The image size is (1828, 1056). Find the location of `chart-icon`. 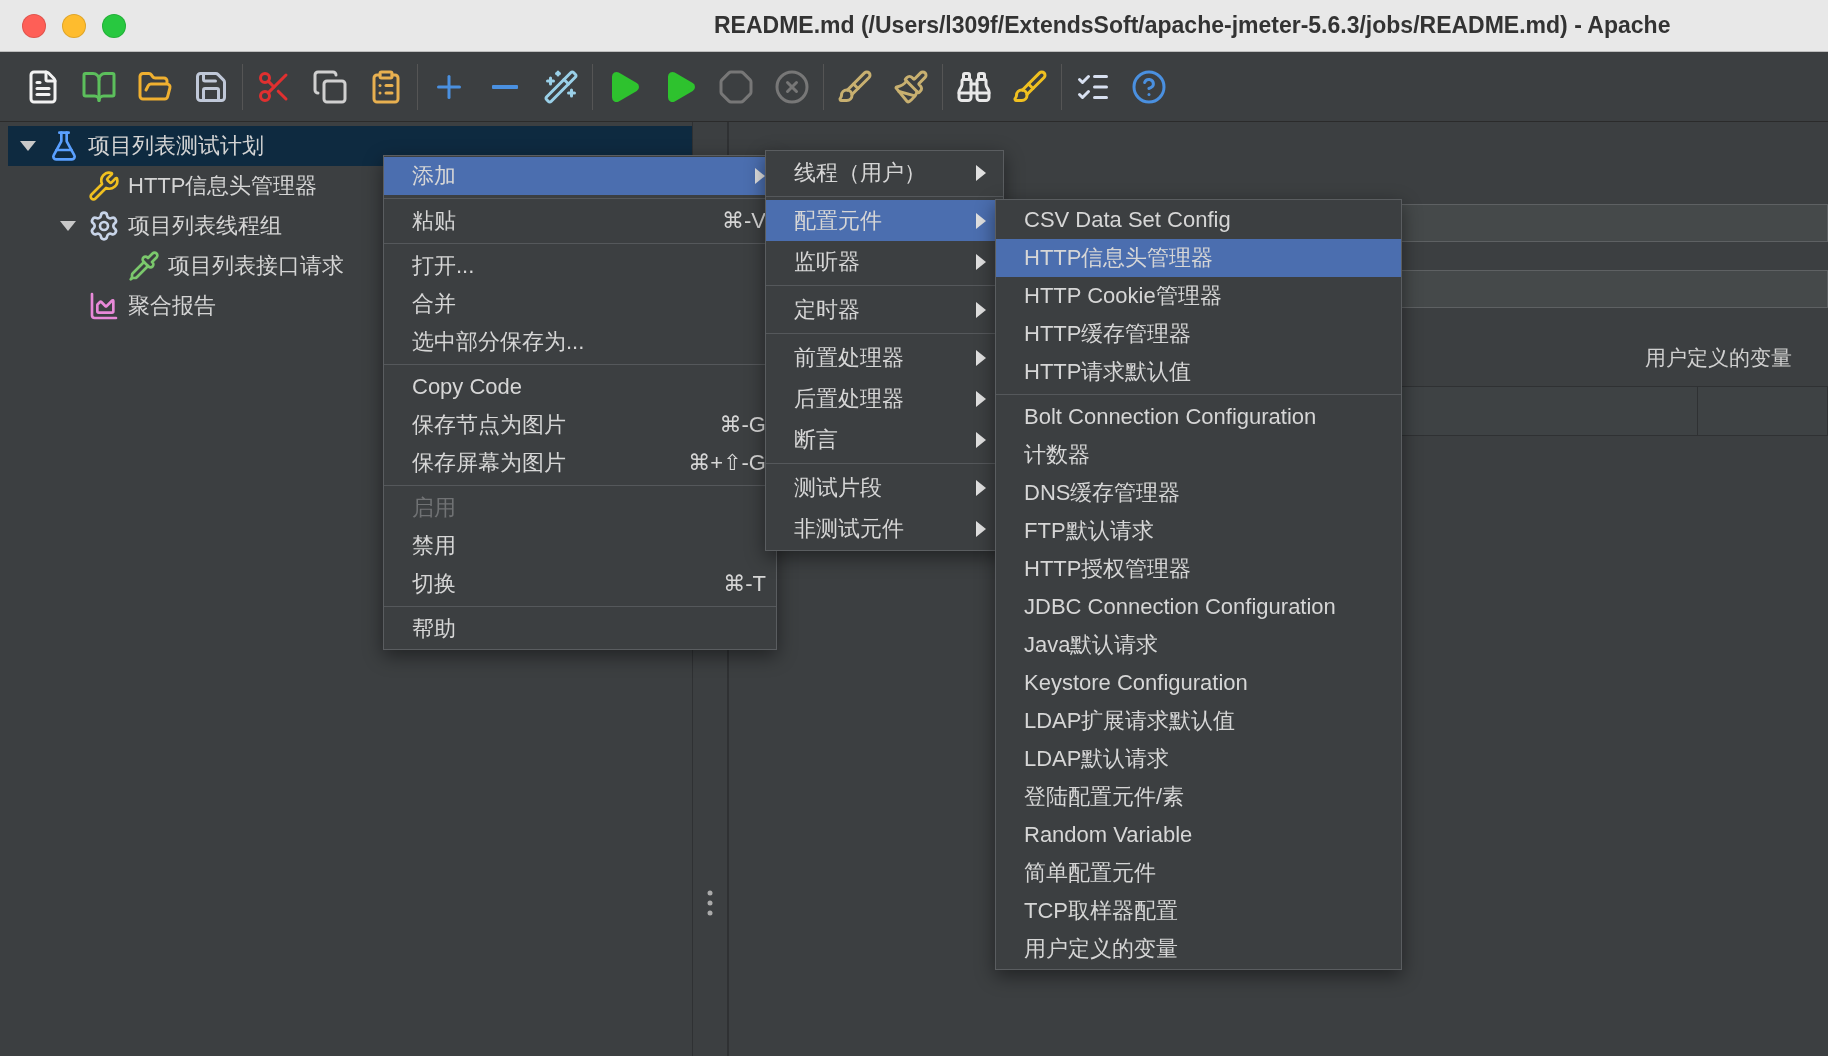

chart-icon is located at coordinates (104, 306).